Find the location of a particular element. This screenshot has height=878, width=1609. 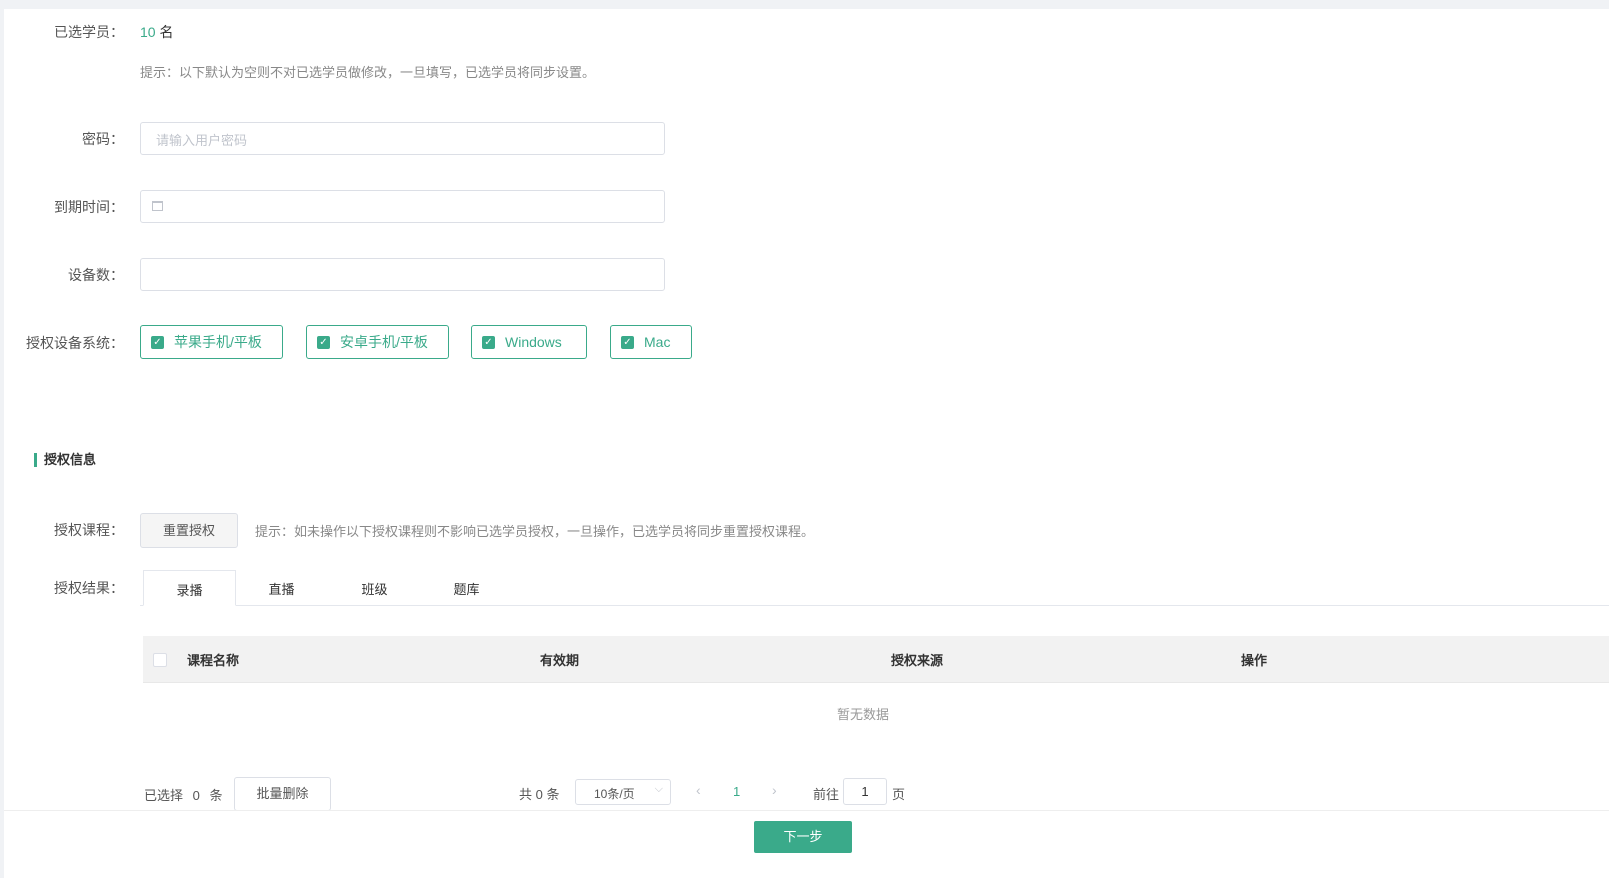

goto-label: 前往 is located at coordinates (826, 794).